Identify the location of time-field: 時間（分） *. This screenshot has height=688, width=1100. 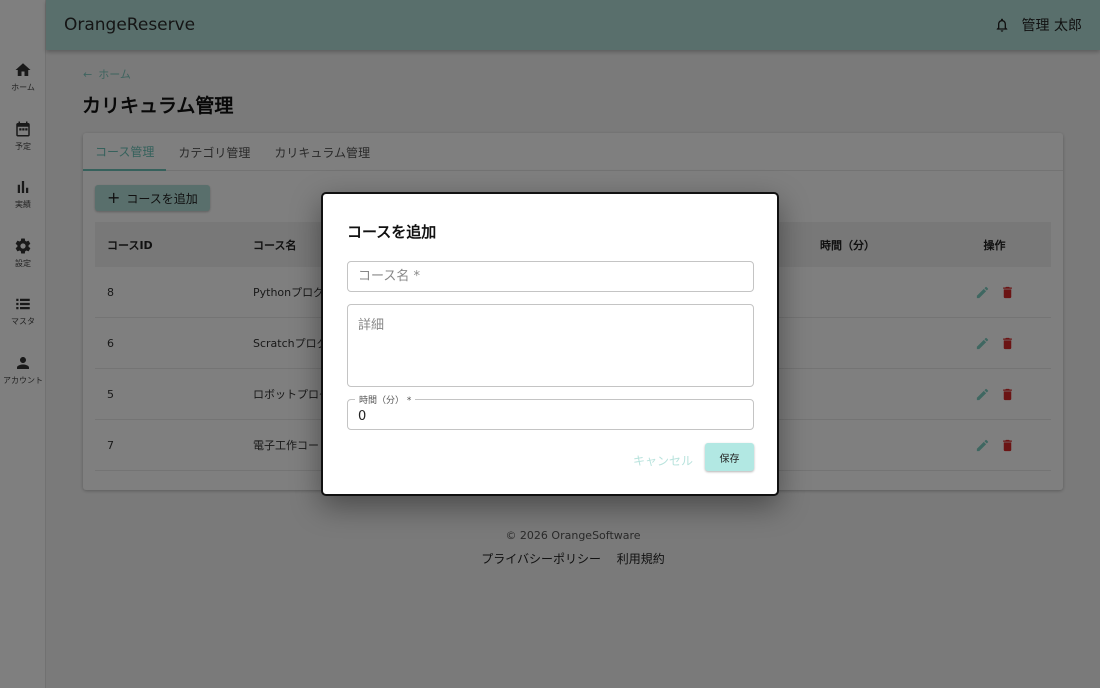
(550, 411).